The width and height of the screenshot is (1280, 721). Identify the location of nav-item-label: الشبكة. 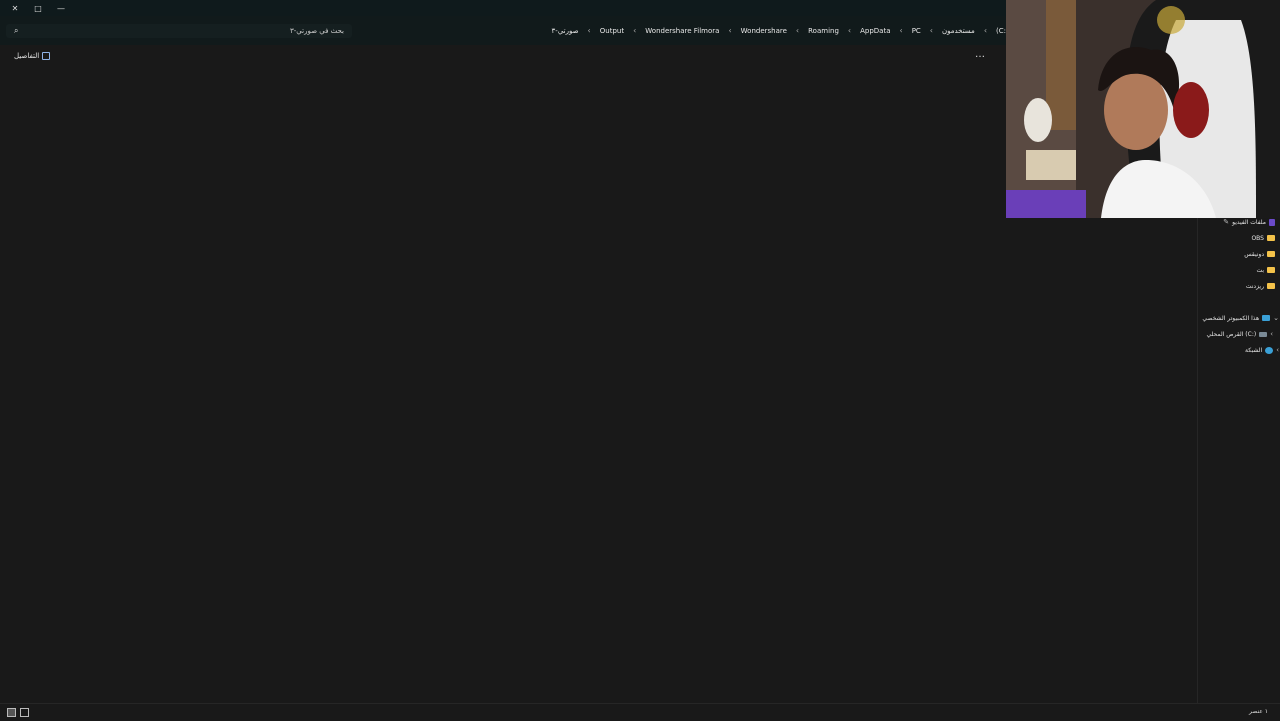
(1253, 350).